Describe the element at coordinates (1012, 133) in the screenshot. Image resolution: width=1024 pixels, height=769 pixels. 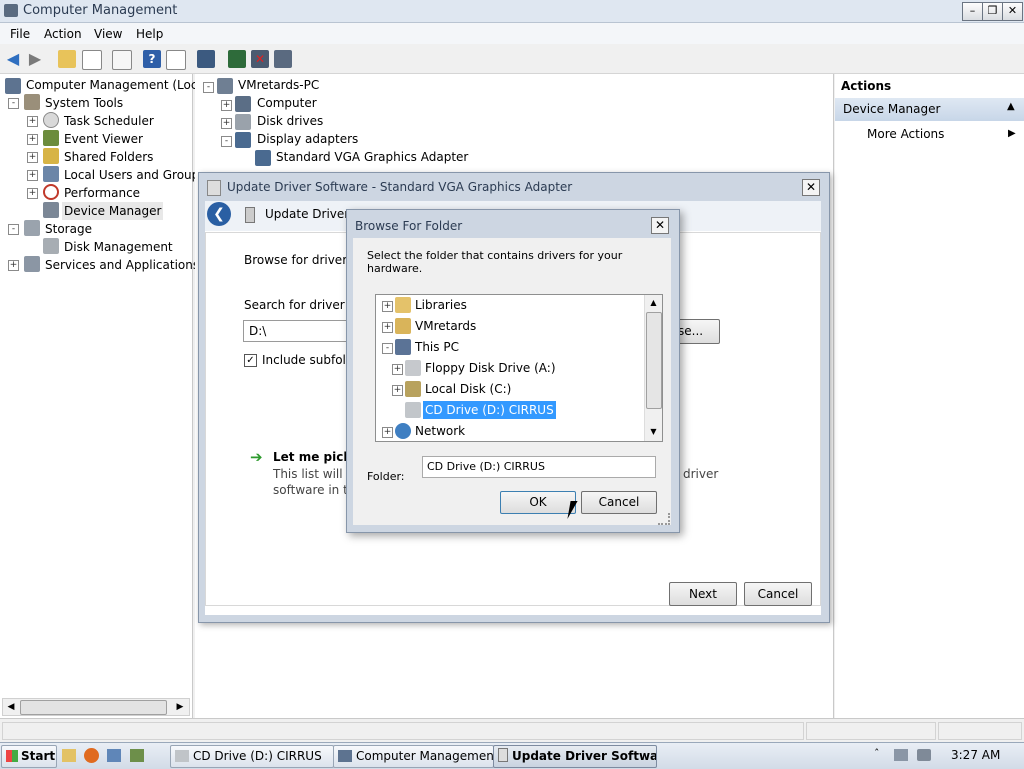
I see `submenu-arrow-icon: ▶` at that location.